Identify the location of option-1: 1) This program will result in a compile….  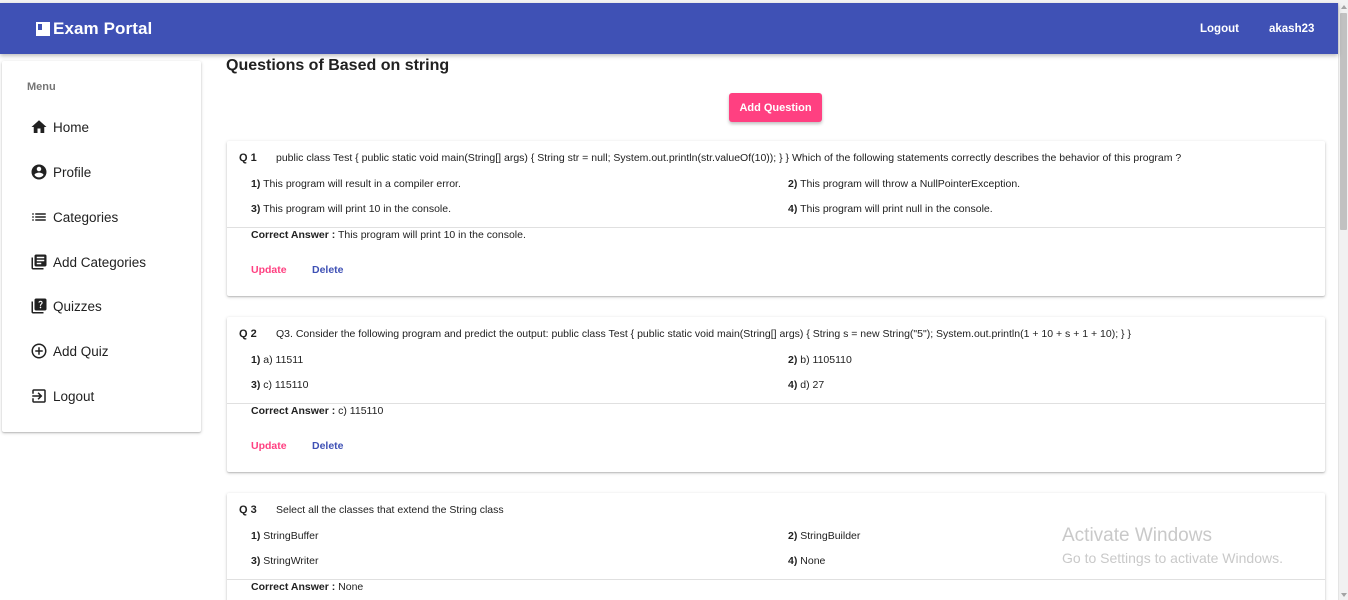
(356, 184).